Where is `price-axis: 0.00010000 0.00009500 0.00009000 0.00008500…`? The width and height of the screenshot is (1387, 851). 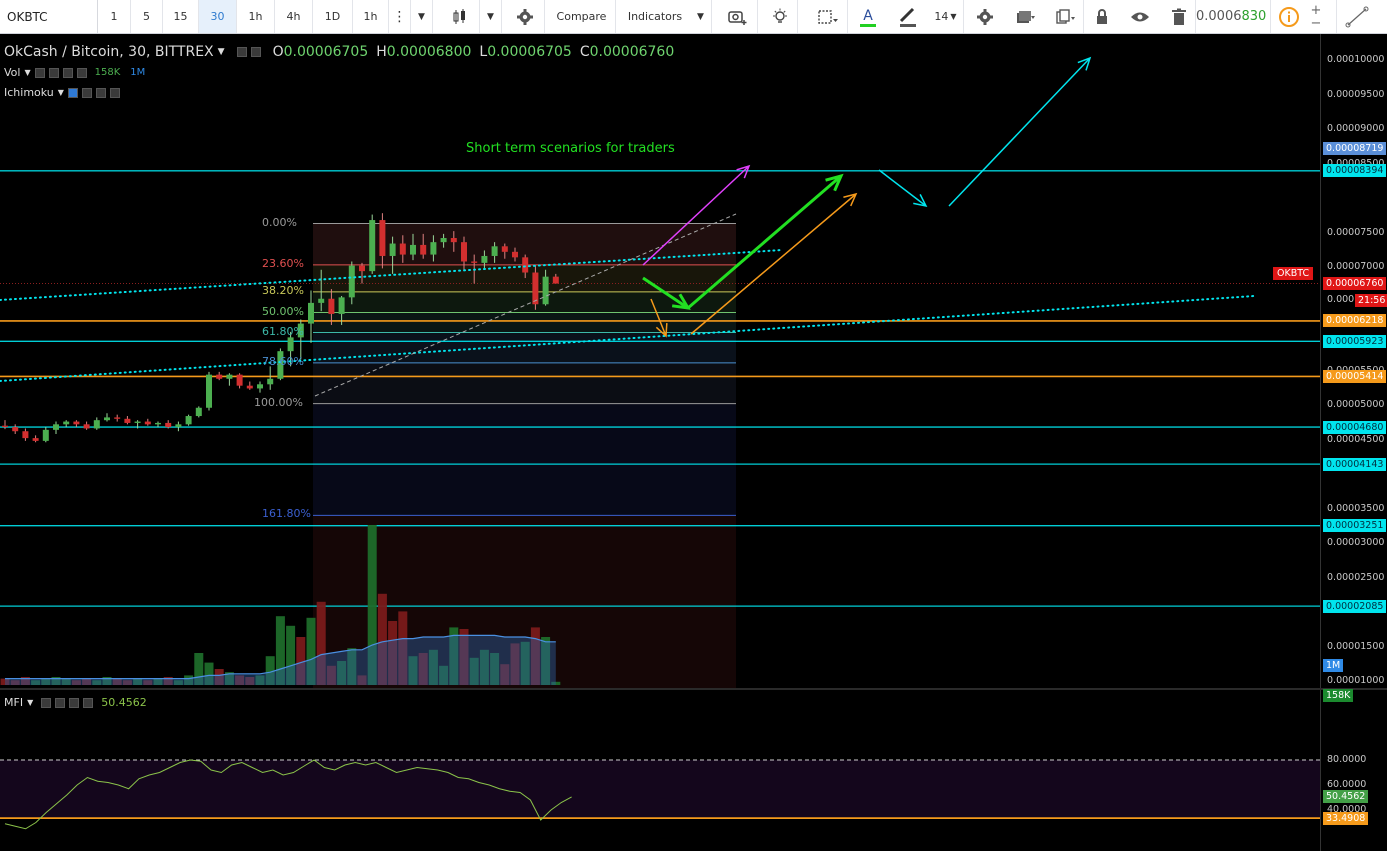 price-axis: 0.00010000 0.00009500 0.00009000 0.00008500… is located at coordinates (1353, 368).